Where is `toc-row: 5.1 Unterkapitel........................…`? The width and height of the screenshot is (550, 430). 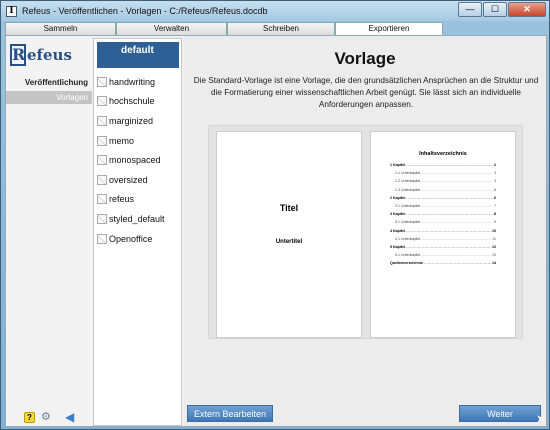 toc-row: 5.1 Unterkapitel........................… is located at coordinates (443, 255).